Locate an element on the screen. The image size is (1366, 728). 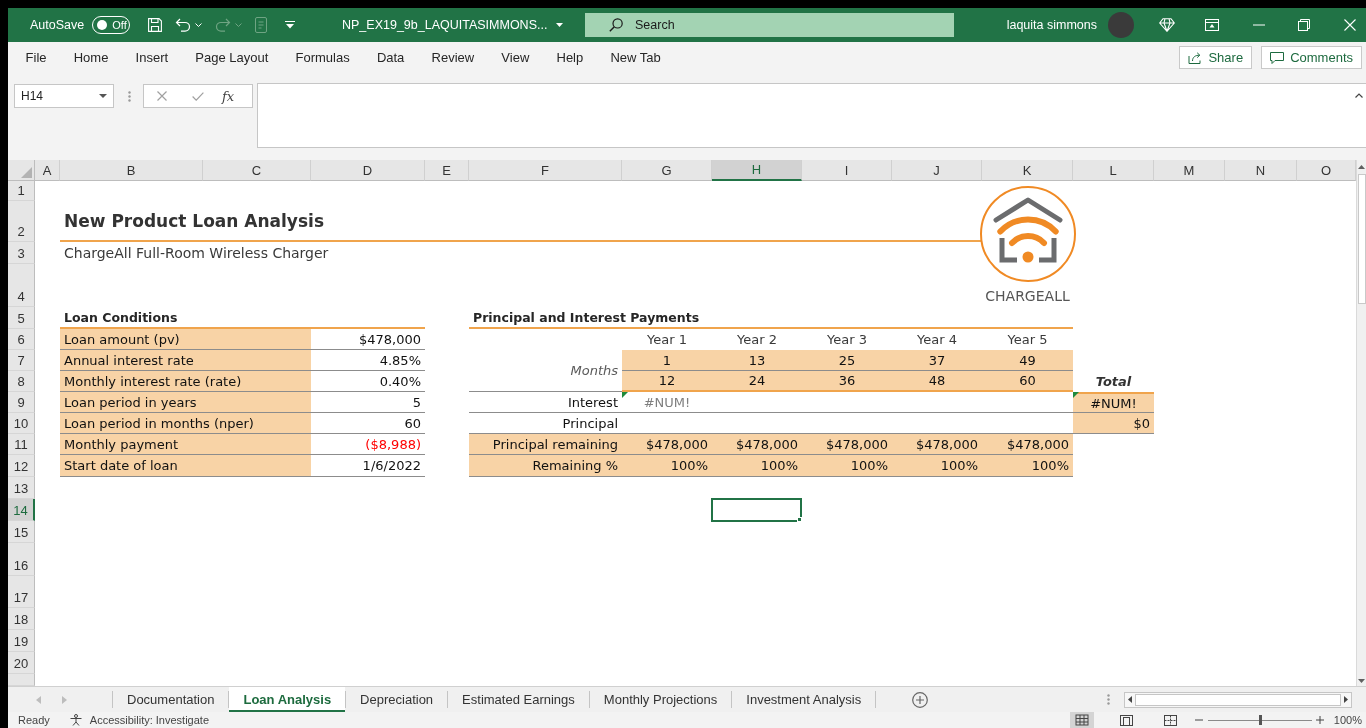
fill-handle is located at coordinates (799, 519).